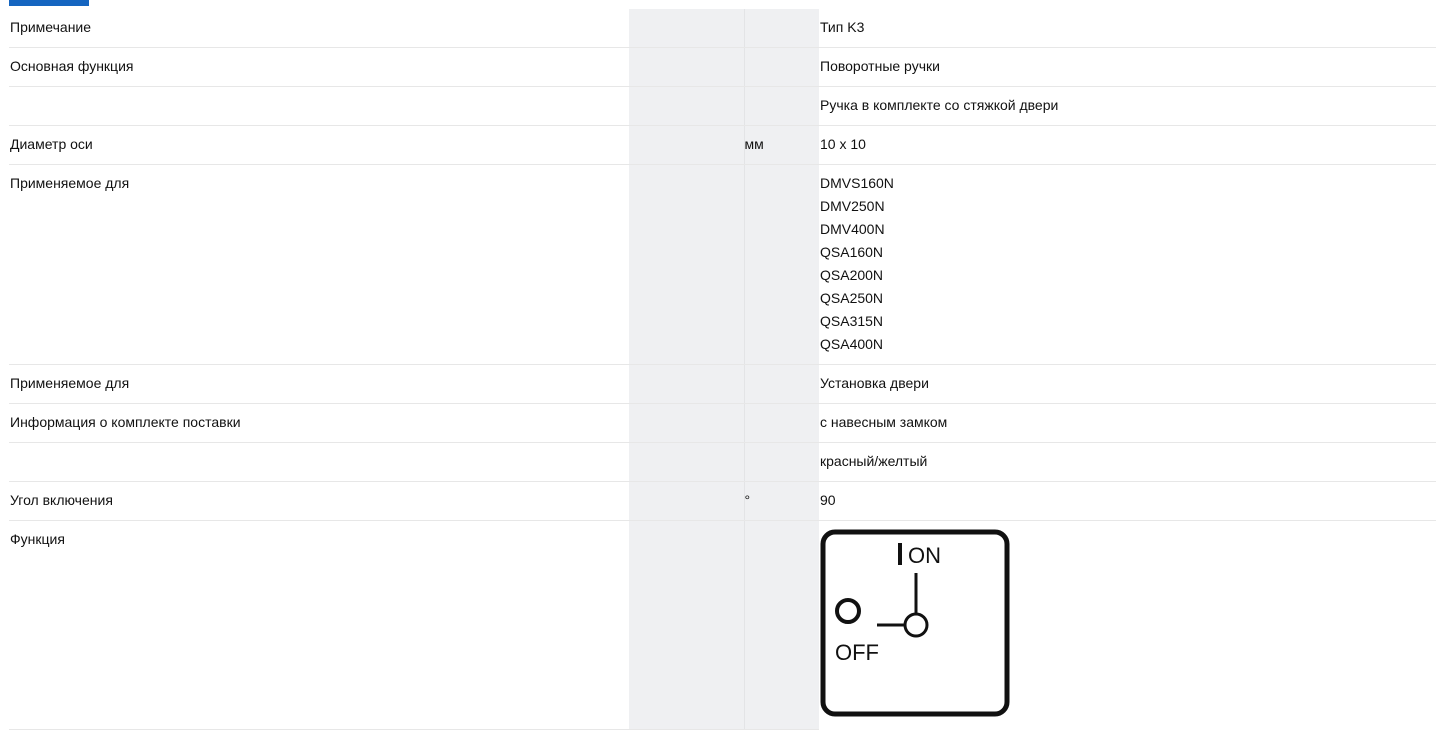 The height and width of the screenshot is (730, 1436). Describe the element at coordinates (848, 611) in the screenshot. I see `off-mark` at that location.